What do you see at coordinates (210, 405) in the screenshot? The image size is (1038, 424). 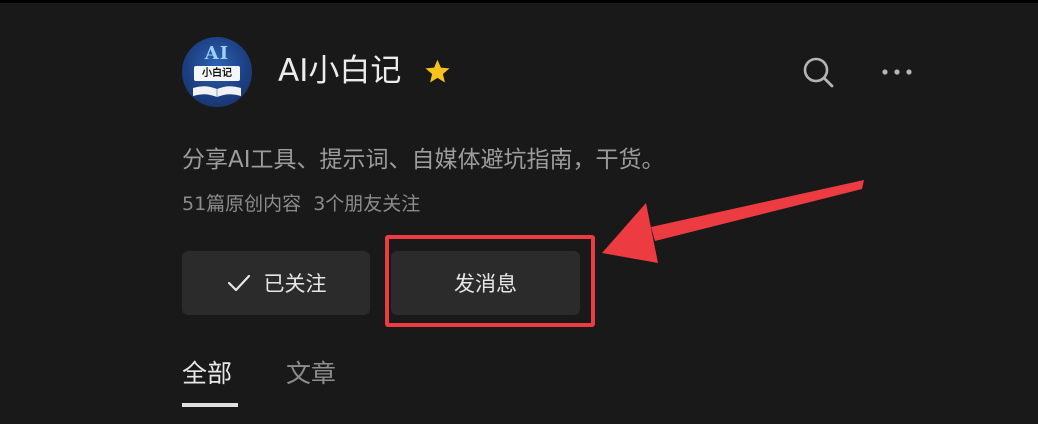 I see `tab-active-underline` at bounding box center [210, 405].